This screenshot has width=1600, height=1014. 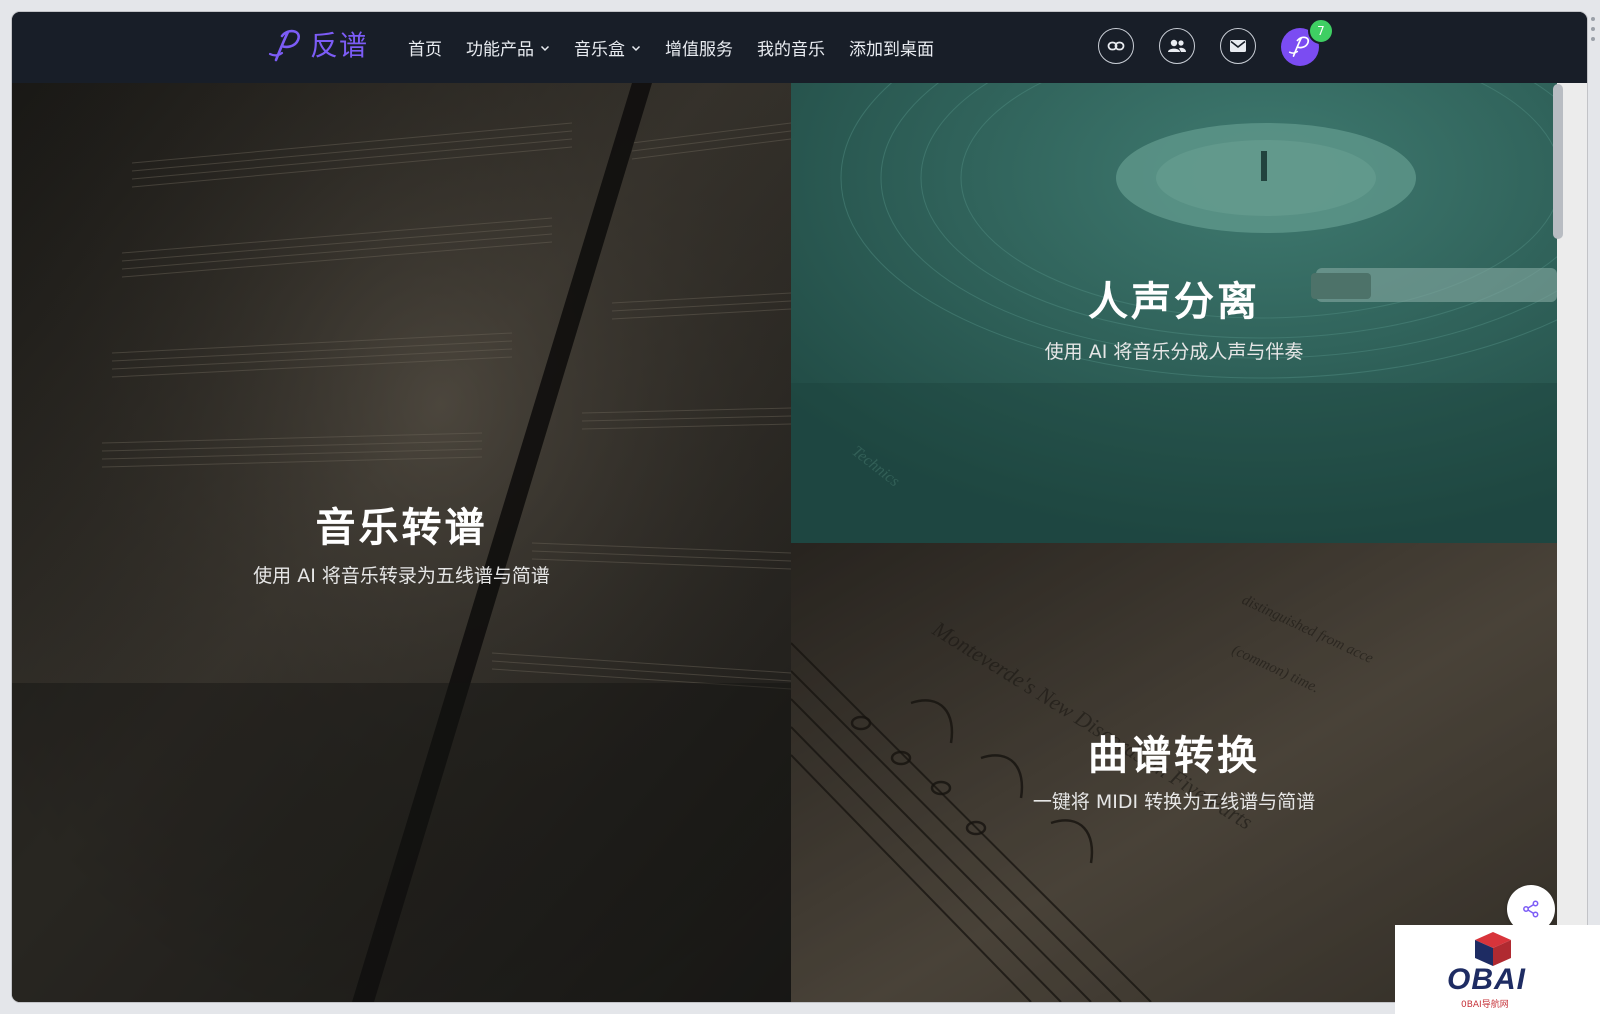 What do you see at coordinates (1486, 979) in the screenshot?
I see `watermark-text: OBAI` at bounding box center [1486, 979].